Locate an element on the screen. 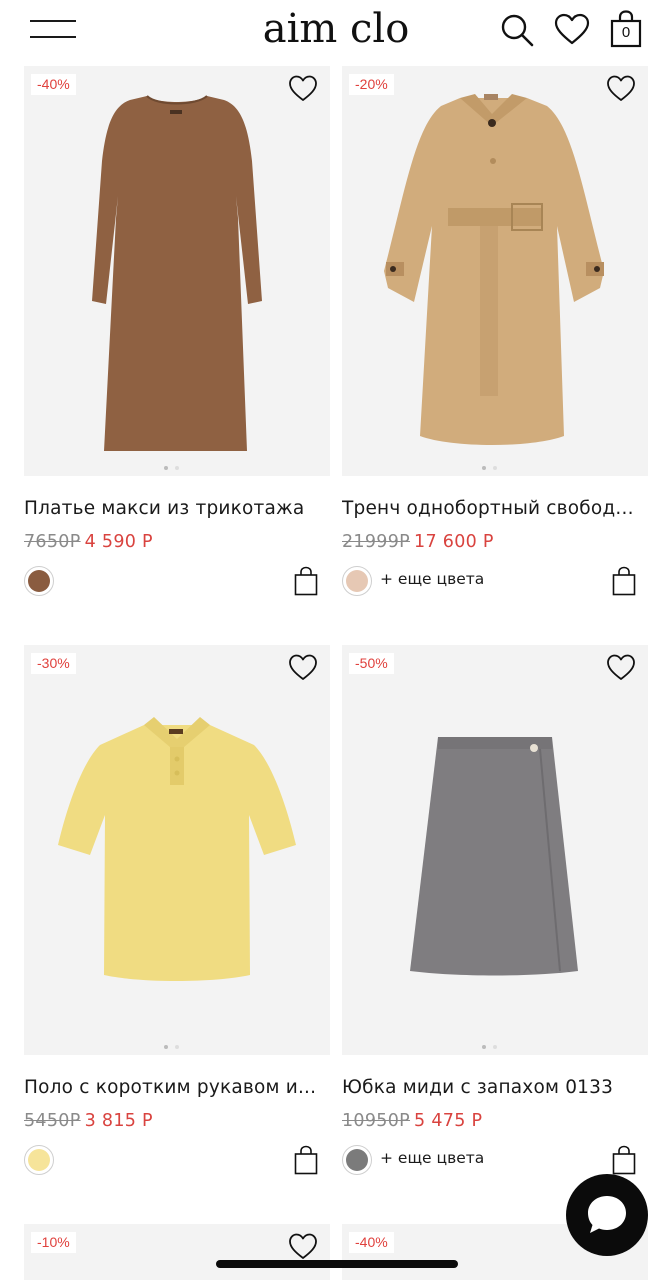 The height and width of the screenshot is (1280, 672). sale-price: 5 475 Р is located at coordinates (448, 1121).